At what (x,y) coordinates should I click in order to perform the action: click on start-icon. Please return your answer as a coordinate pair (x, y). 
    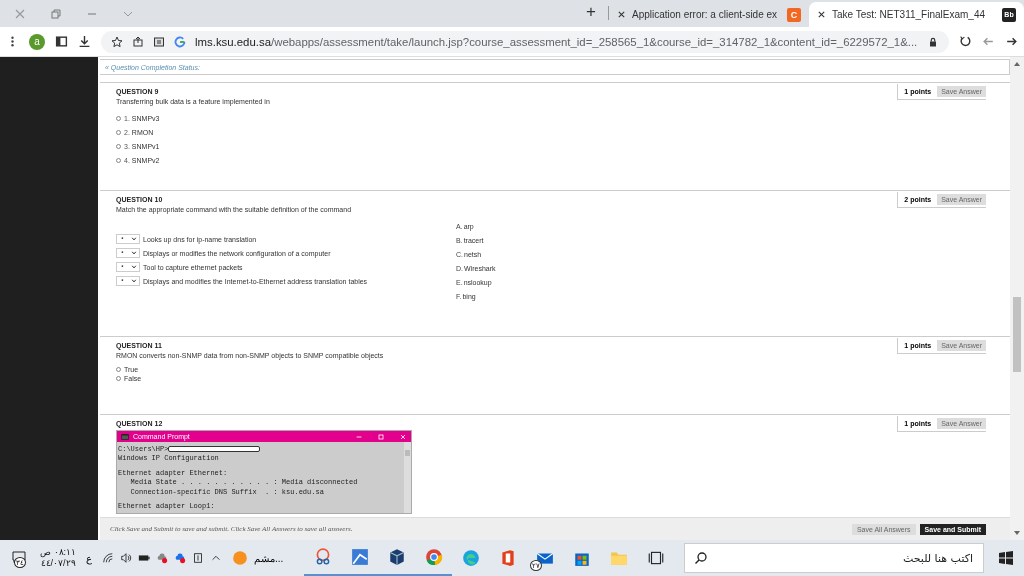
    Looking at the image, I should click on (1006, 558).